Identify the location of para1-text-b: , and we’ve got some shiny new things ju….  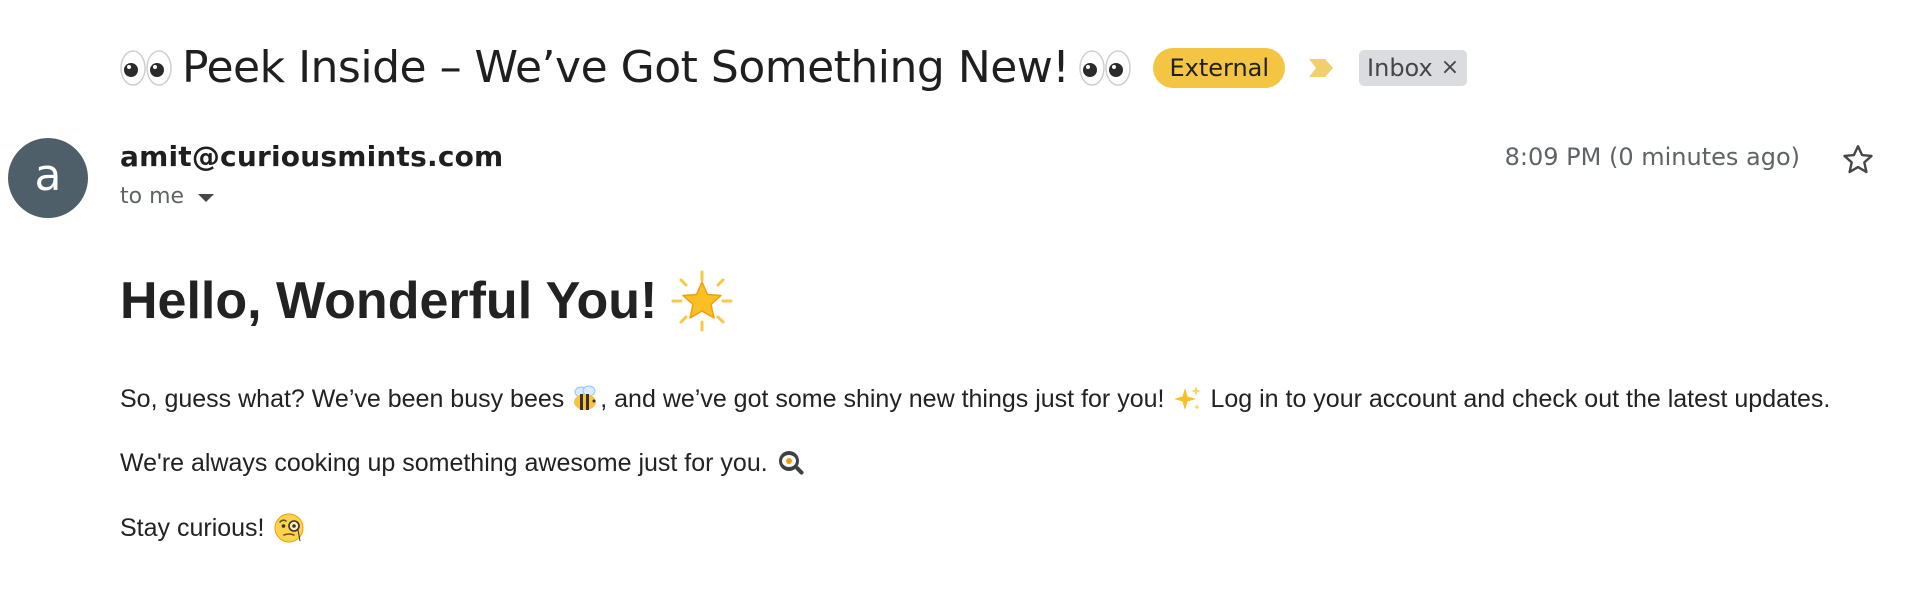
(882, 398).